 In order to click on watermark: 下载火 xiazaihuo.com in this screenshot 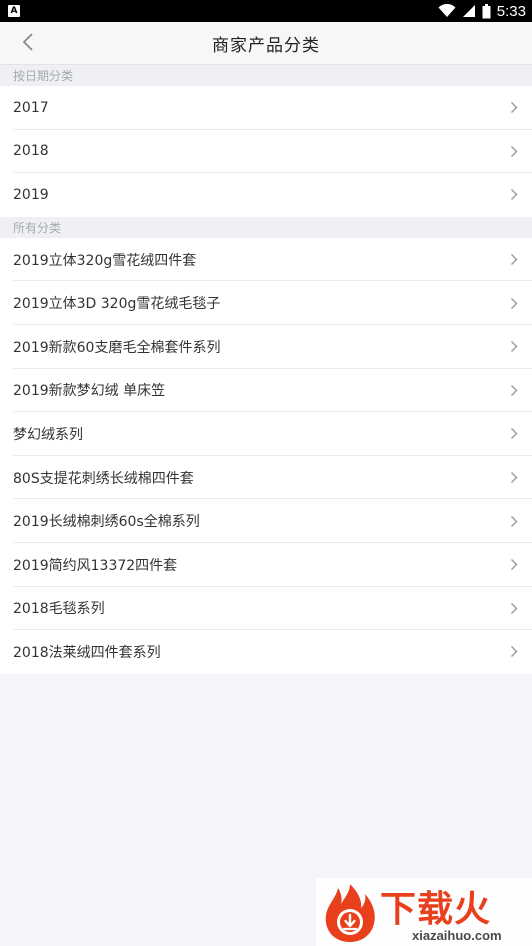, I will do `click(424, 912)`.